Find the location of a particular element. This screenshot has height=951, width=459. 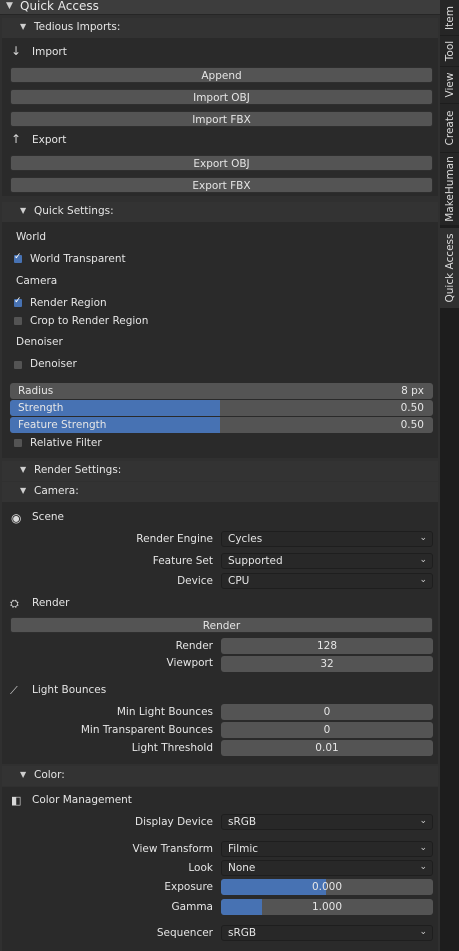

sequencer-label: Sequencer is located at coordinates (184, 933).